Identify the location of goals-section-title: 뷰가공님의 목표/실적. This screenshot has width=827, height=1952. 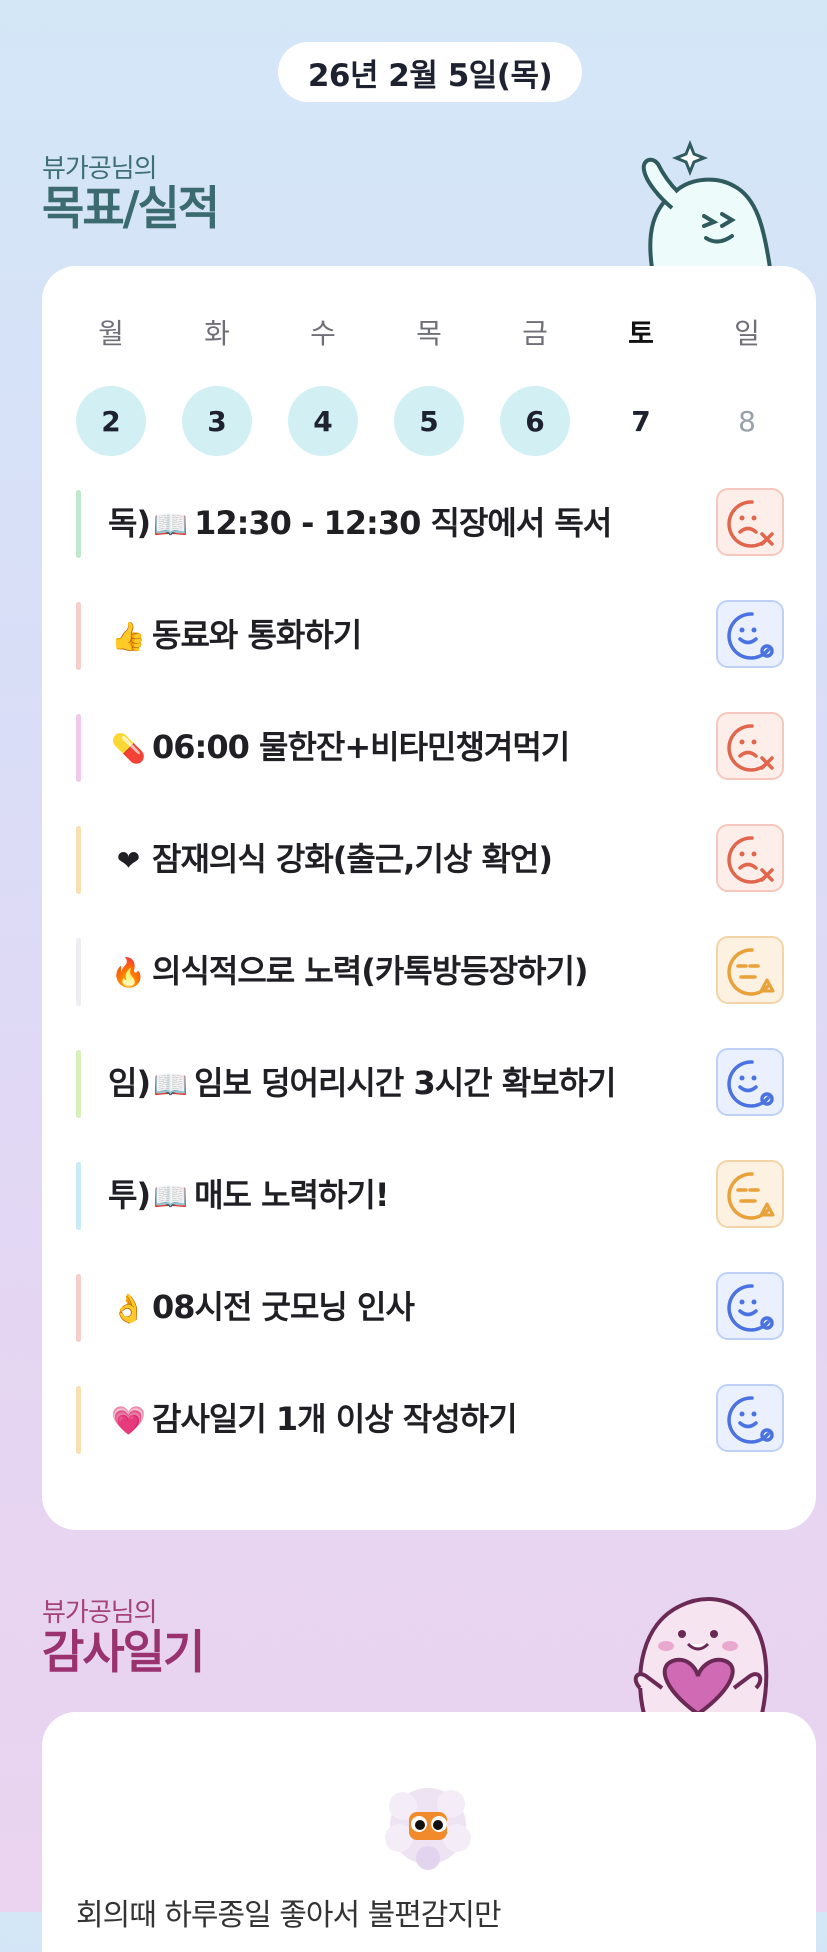
(131, 191).